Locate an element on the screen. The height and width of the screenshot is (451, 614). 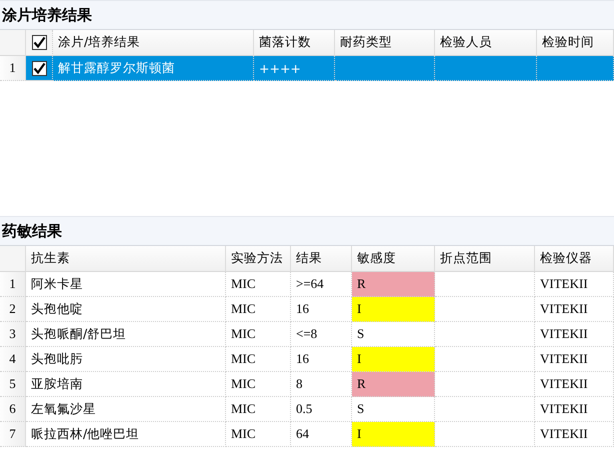
section-title: 药敏结果 is located at coordinates (307, 231).